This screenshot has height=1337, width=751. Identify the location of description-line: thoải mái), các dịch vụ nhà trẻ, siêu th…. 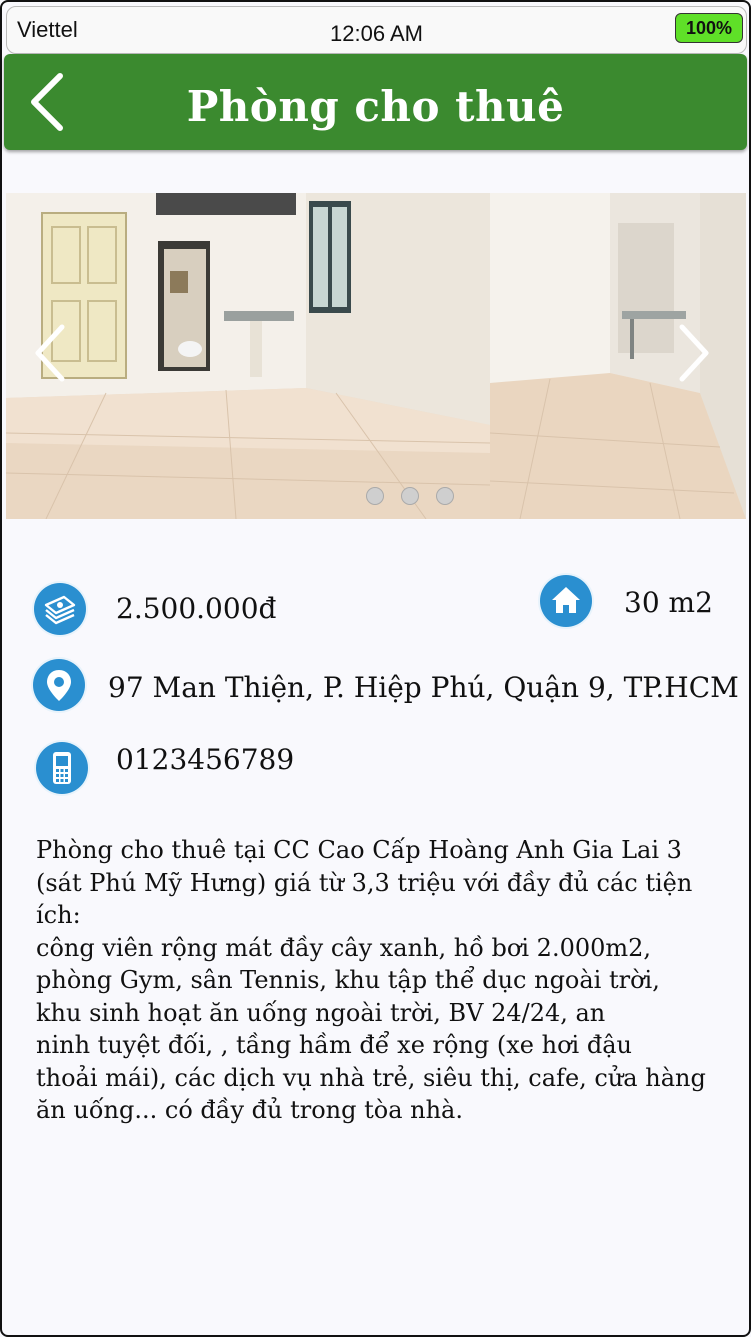
(371, 1077).